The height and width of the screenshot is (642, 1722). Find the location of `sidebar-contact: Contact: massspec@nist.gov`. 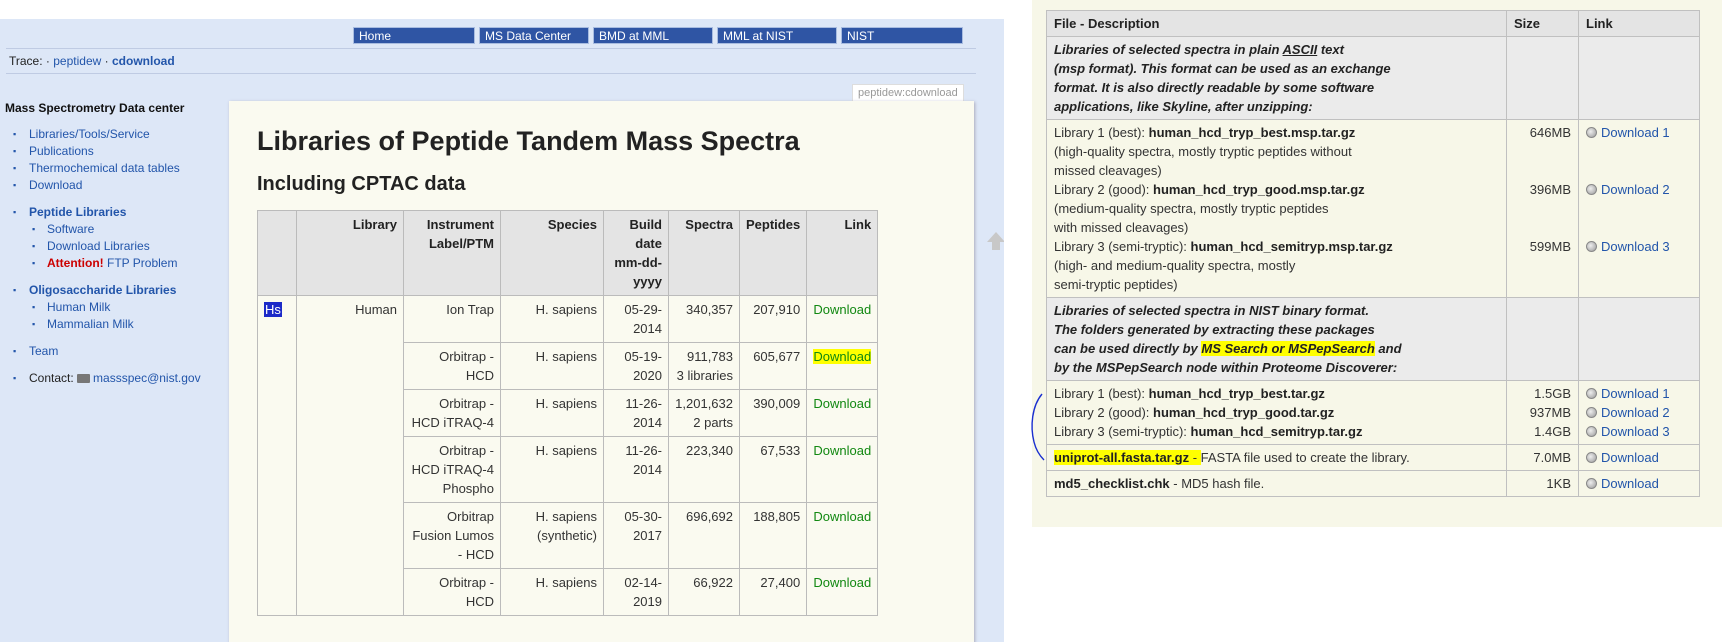

sidebar-contact: Contact: massspec@nist.gov is located at coordinates (110, 378).